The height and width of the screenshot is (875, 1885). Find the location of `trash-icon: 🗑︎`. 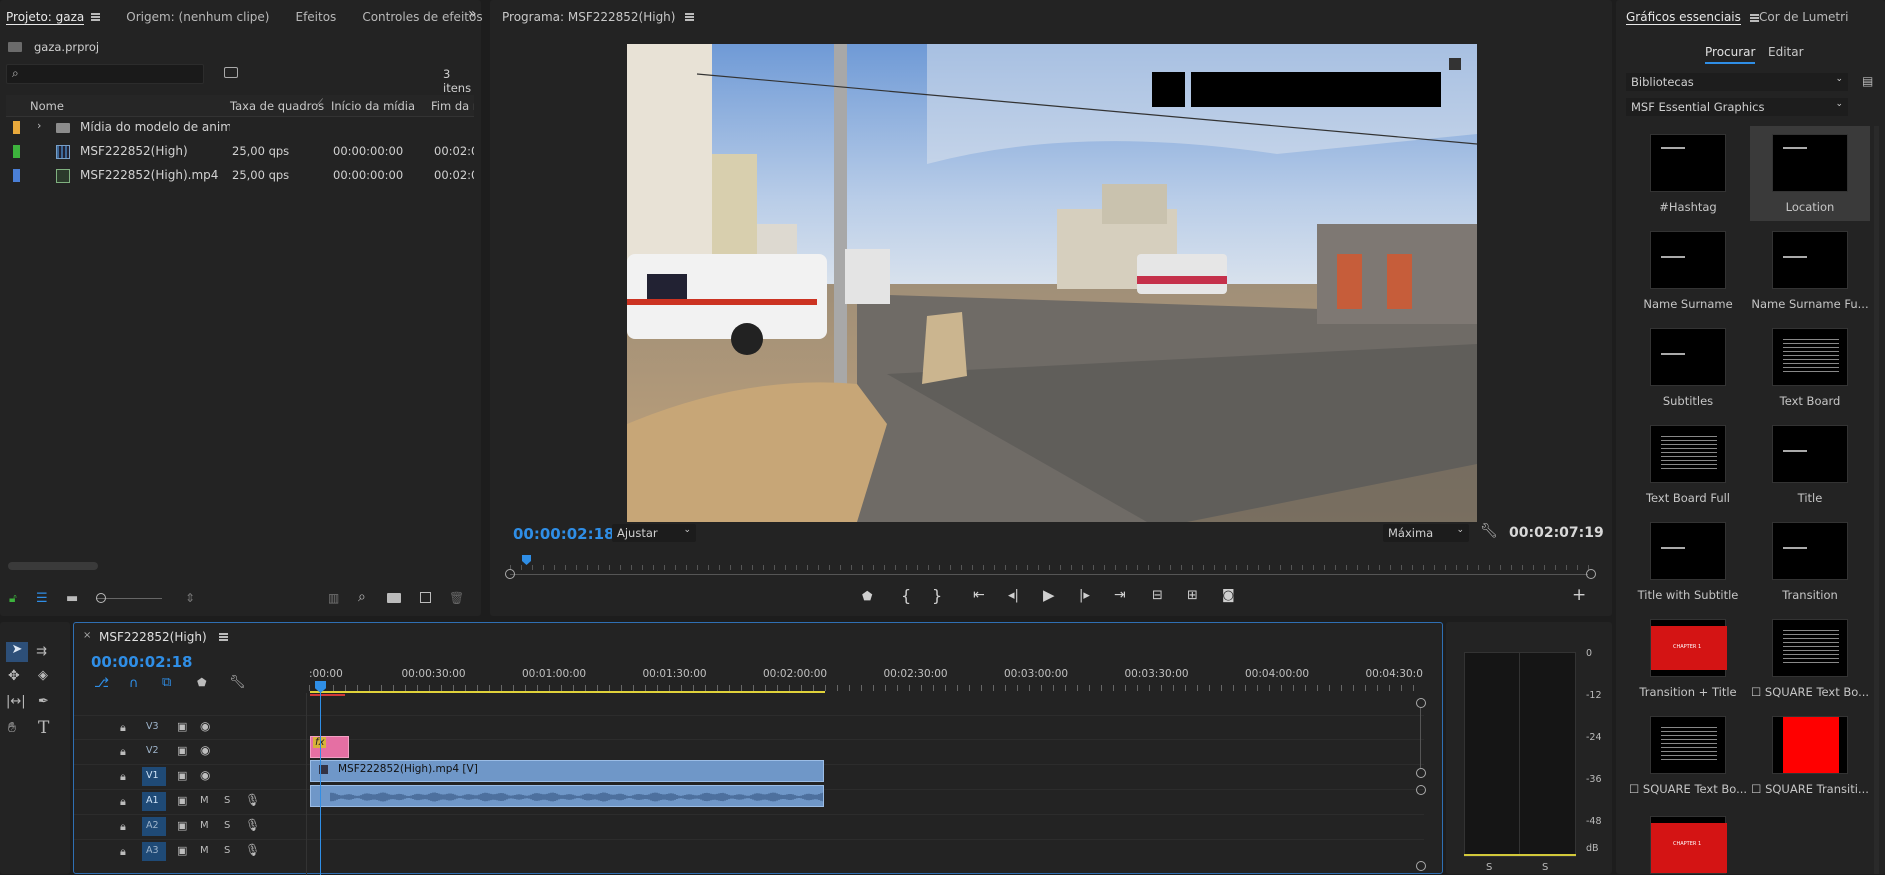

trash-icon: 🗑︎ is located at coordinates (456, 598).